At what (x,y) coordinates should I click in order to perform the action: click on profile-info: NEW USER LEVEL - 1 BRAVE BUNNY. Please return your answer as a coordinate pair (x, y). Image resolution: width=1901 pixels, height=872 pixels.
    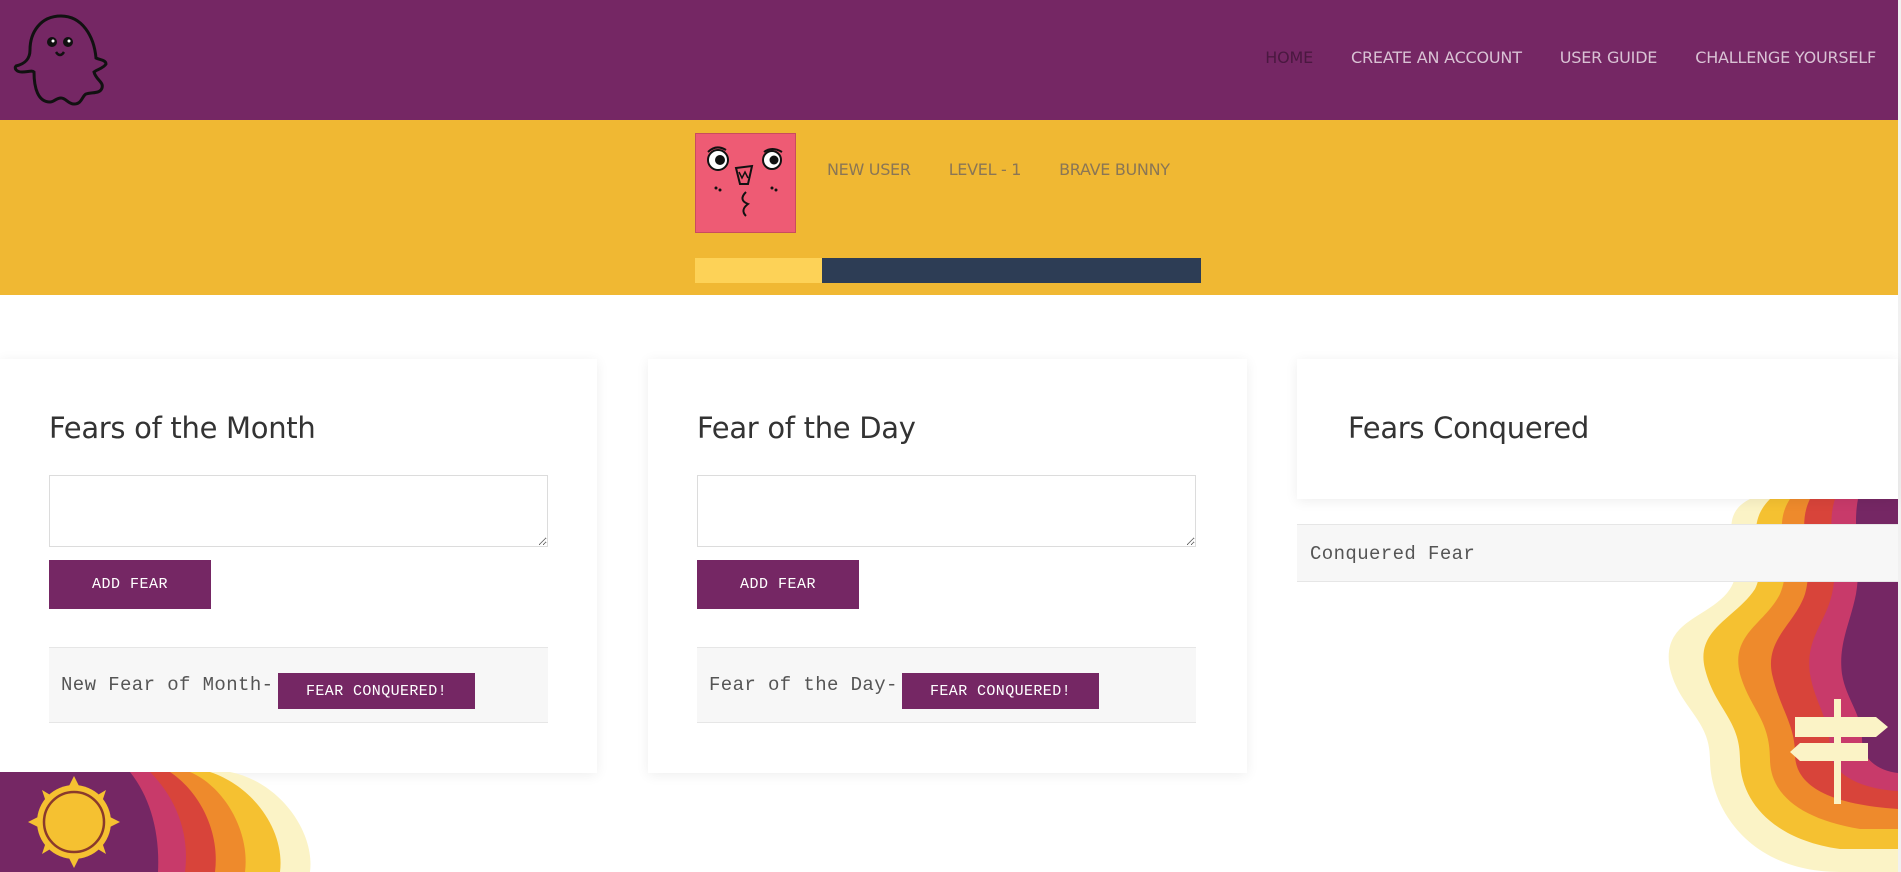
    Looking at the image, I should click on (998, 169).